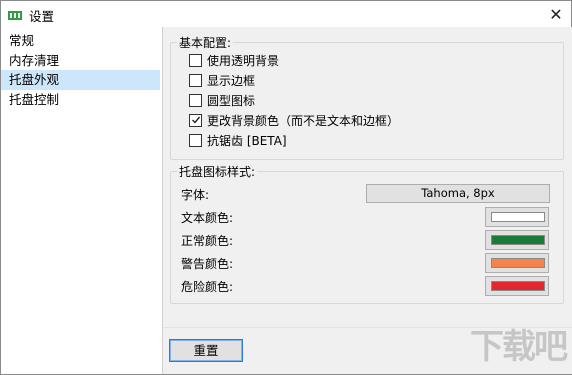  What do you see at coordinates (286, 14) in the screenshot?
I see `title-bar: 设置 ✕` at bounding box center [286, 14].